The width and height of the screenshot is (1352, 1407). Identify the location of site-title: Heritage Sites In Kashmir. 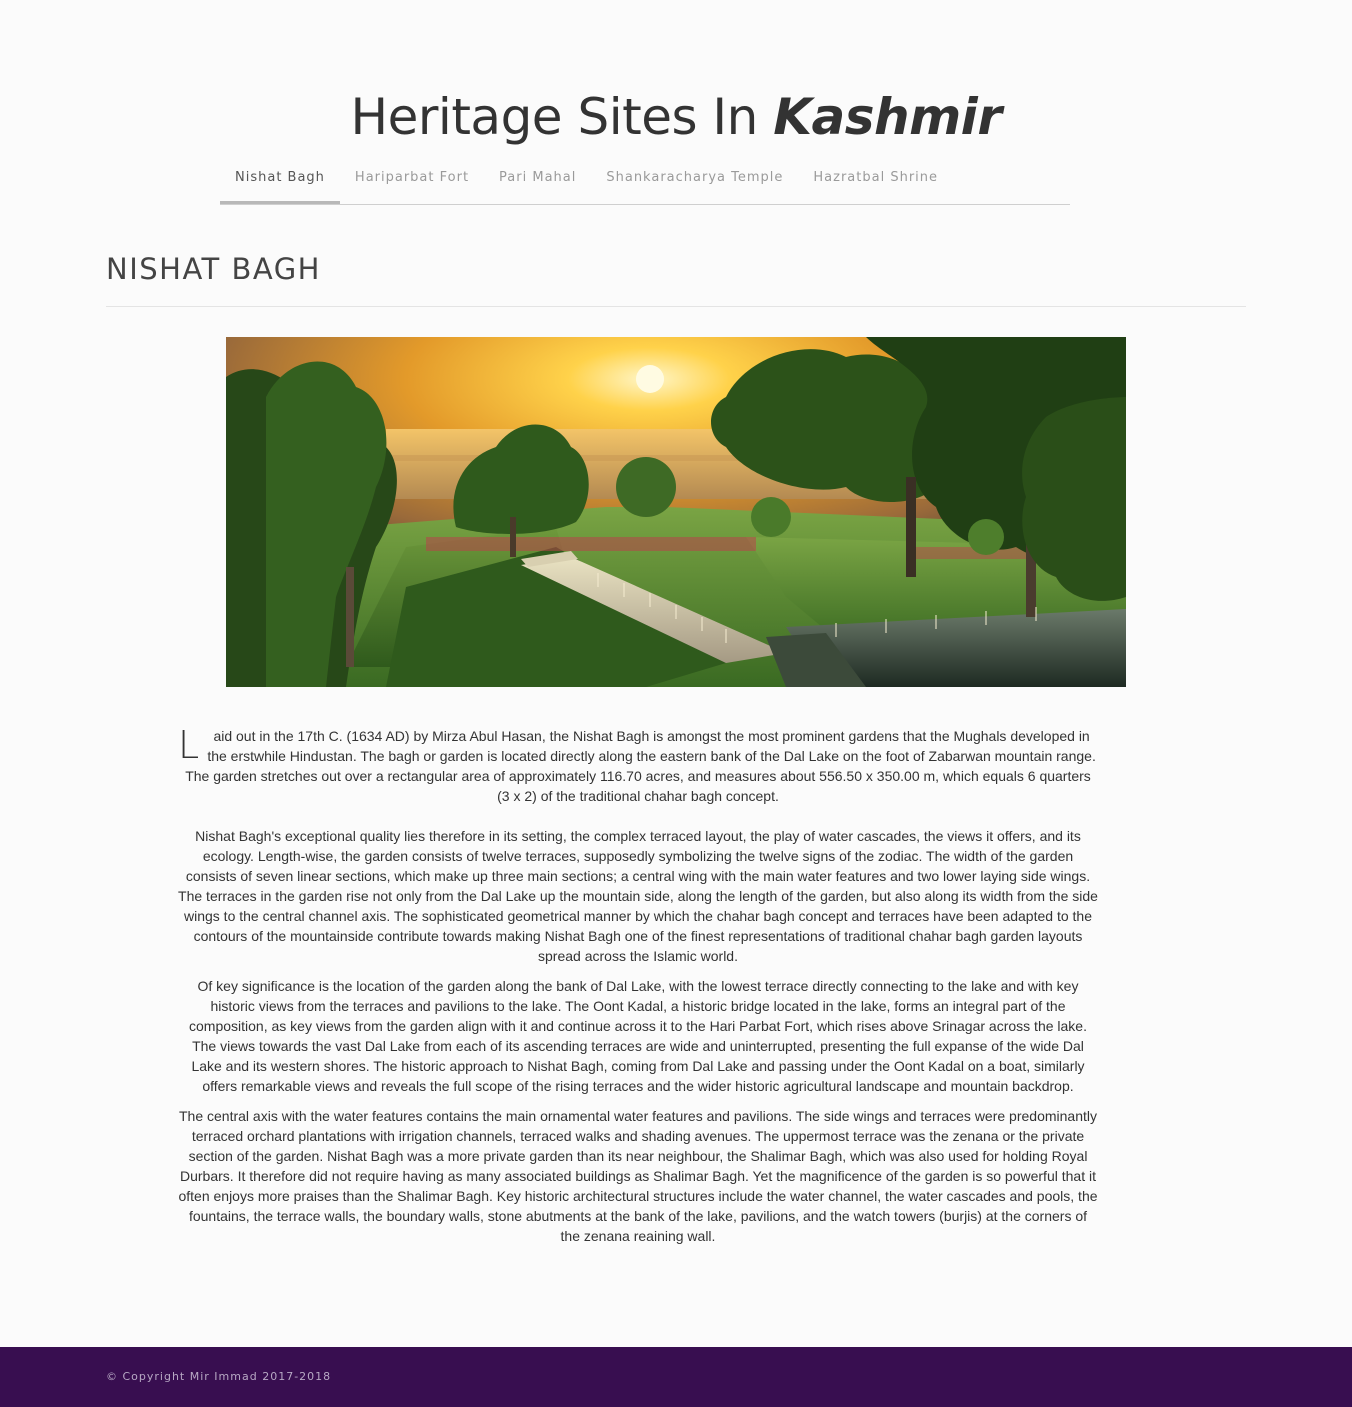
(676, 117).